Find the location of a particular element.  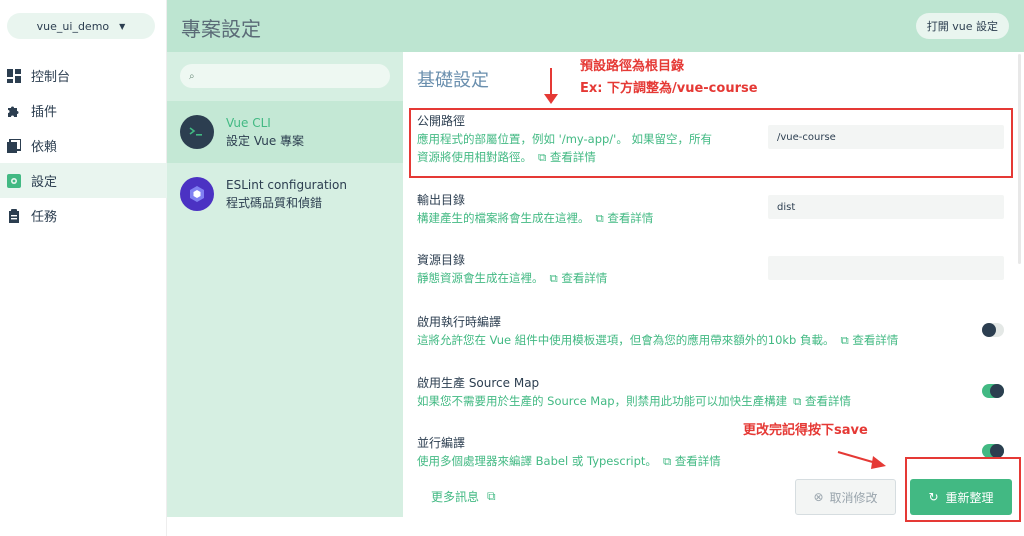

project-selector: vue_ui_demo ▼ is located at coordinates (81, 26).